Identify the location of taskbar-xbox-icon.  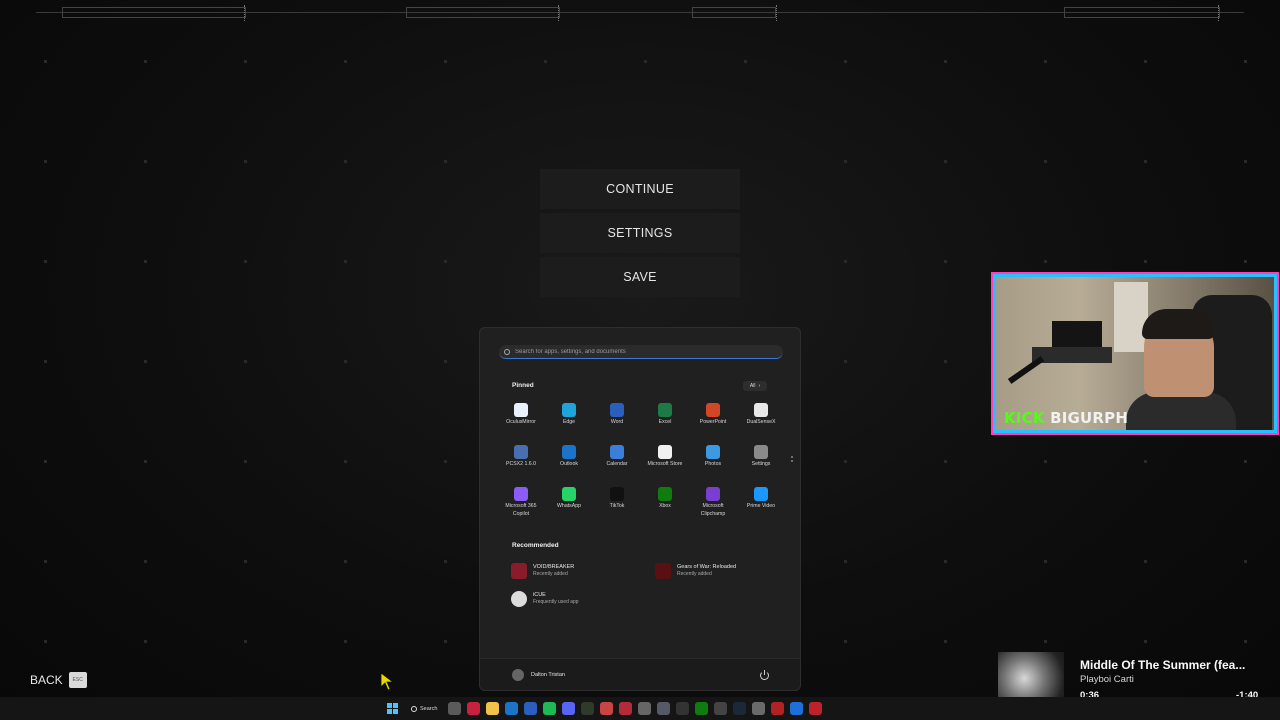
(702, 708).